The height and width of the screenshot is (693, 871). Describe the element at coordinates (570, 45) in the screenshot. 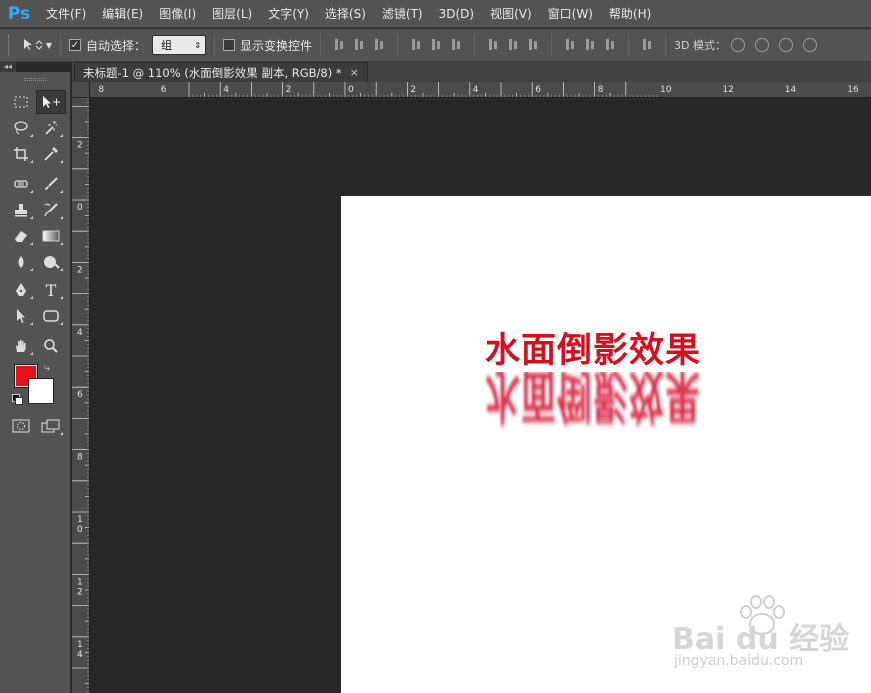

I see `distribute-left-icon` at that location.